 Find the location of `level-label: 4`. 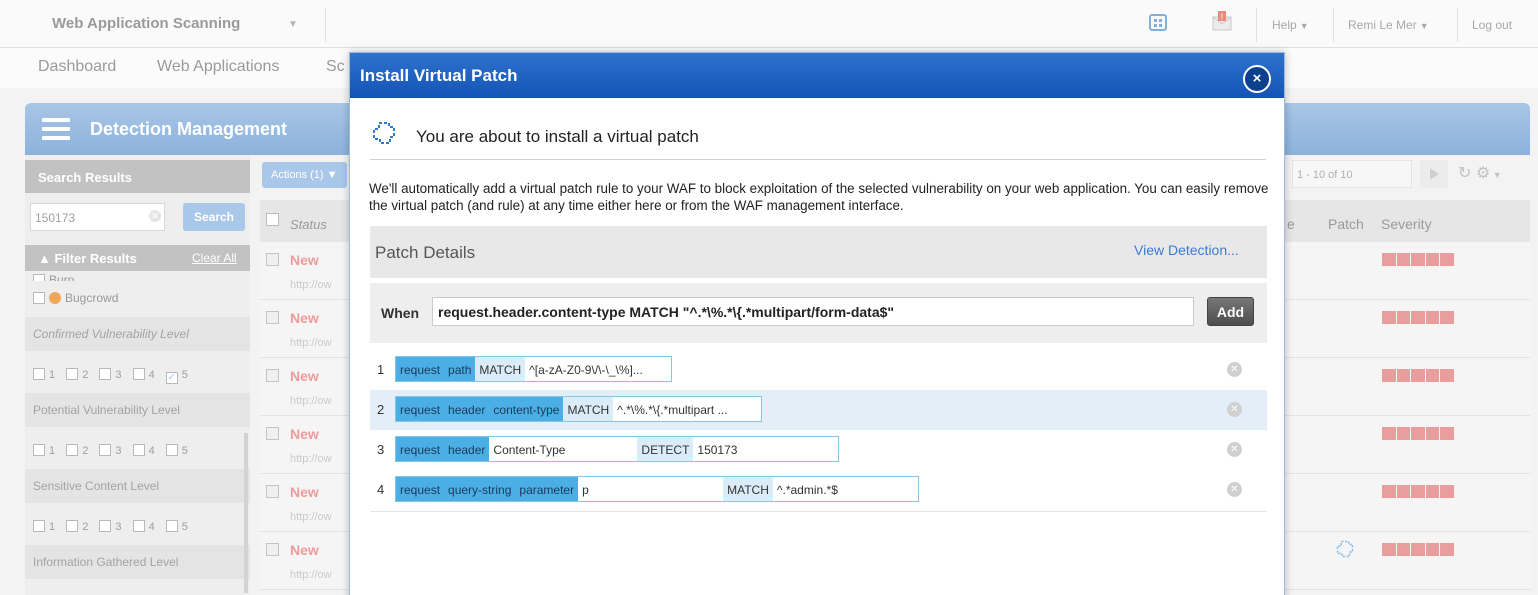

level-label: 4 is located at coordinates (151, 451).